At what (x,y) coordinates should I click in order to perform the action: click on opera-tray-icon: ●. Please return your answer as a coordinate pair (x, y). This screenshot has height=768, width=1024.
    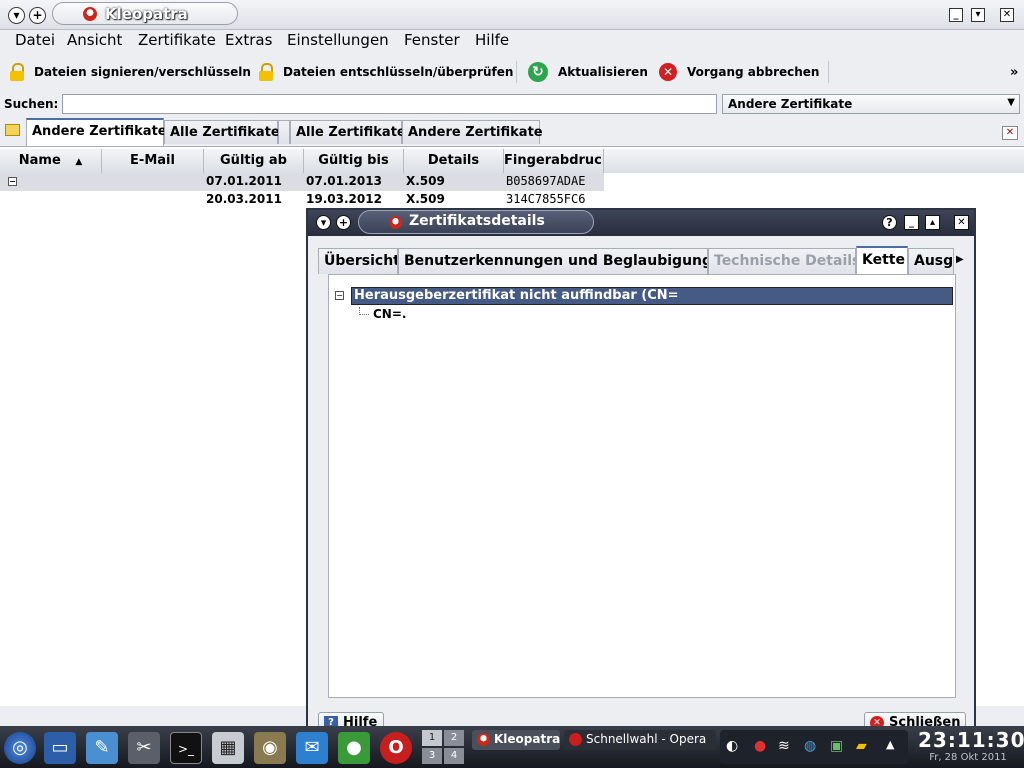
    Looking at the image, I should click on (760, 746).